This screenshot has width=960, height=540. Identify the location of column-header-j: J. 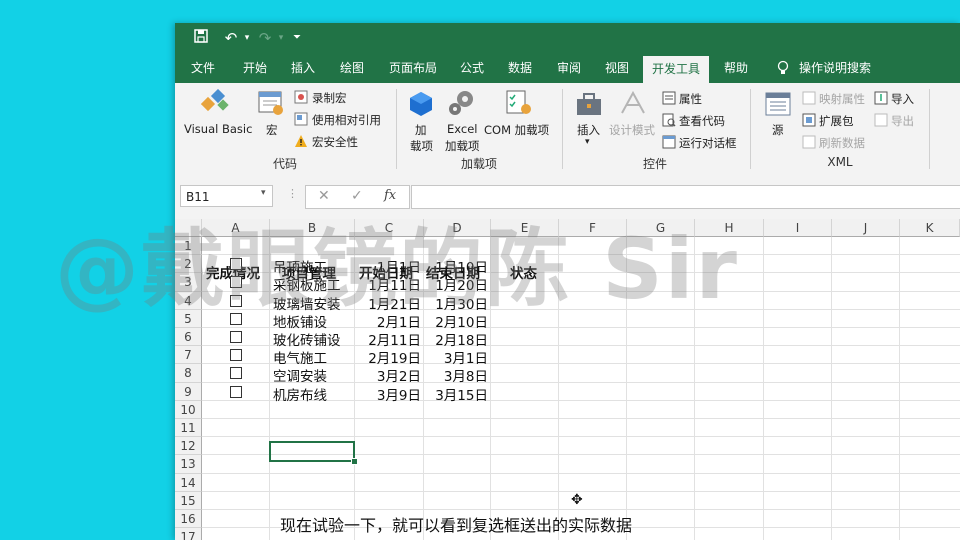
(866, 228).